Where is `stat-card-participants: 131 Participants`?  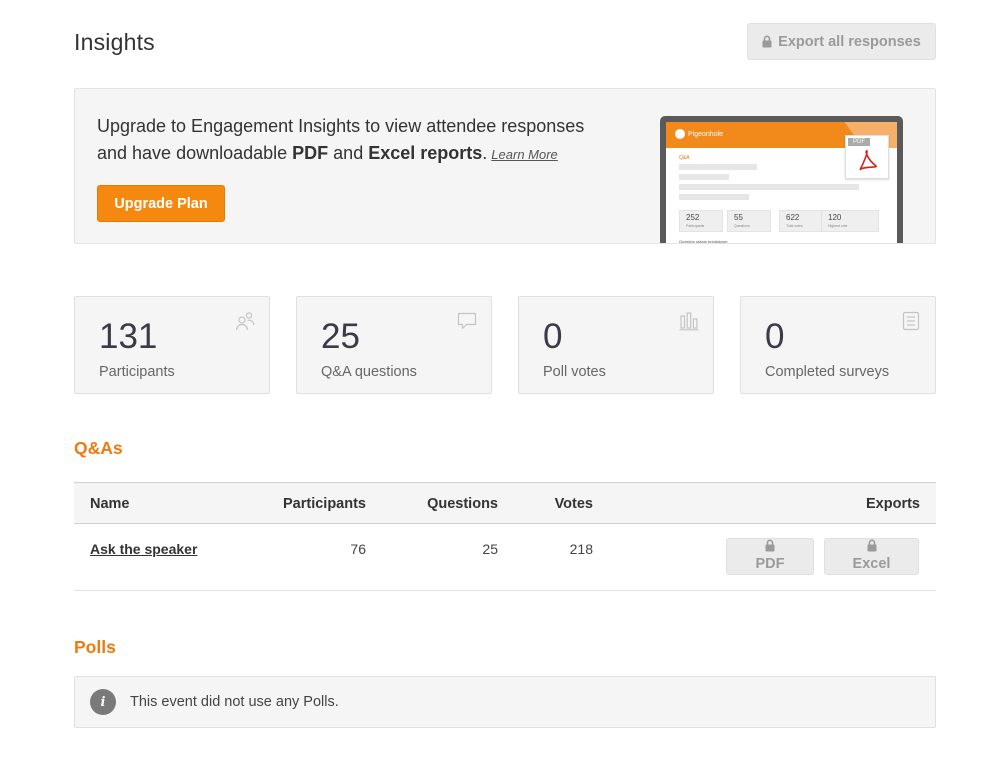 stat-card-participants: 131 Participants is located at coordinates (172, 345).